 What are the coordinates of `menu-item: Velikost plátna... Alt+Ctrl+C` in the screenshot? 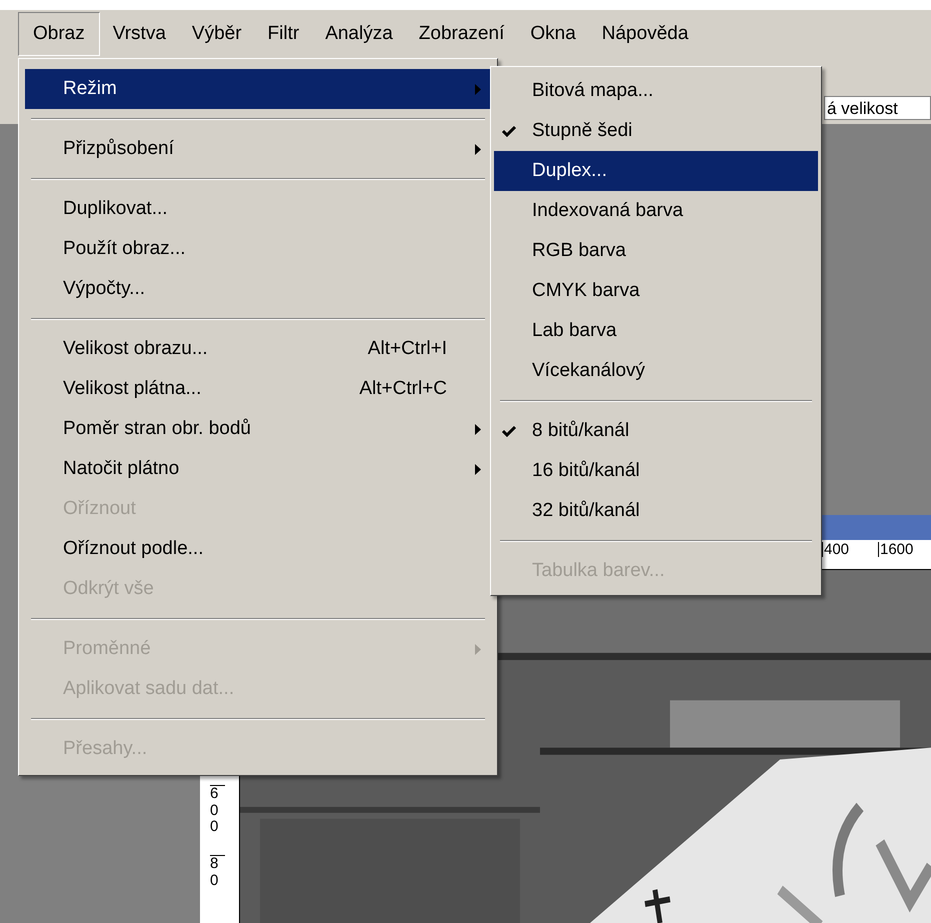 It's located at (258, 389).